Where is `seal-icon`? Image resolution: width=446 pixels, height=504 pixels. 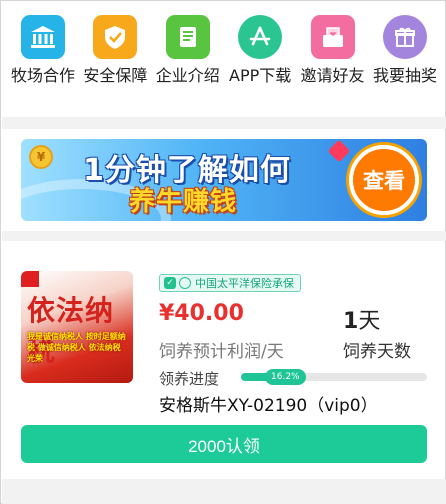
seal-icon is located at coordinates (185, 283).